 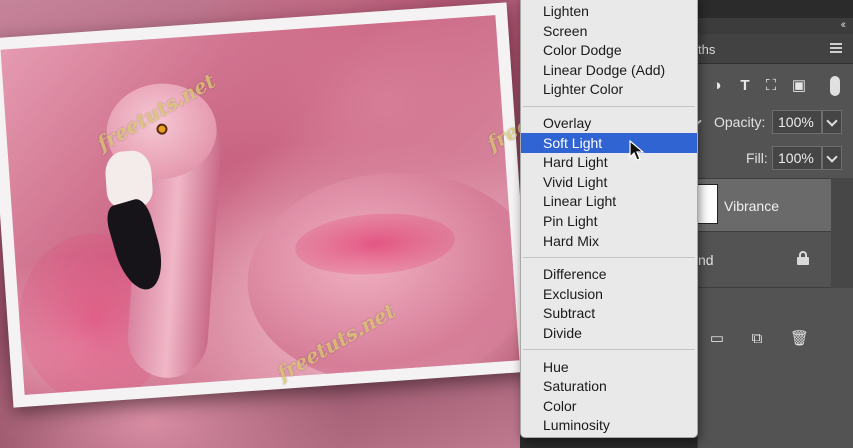 I want to click on lock-icon, so click(x=803, y=258).